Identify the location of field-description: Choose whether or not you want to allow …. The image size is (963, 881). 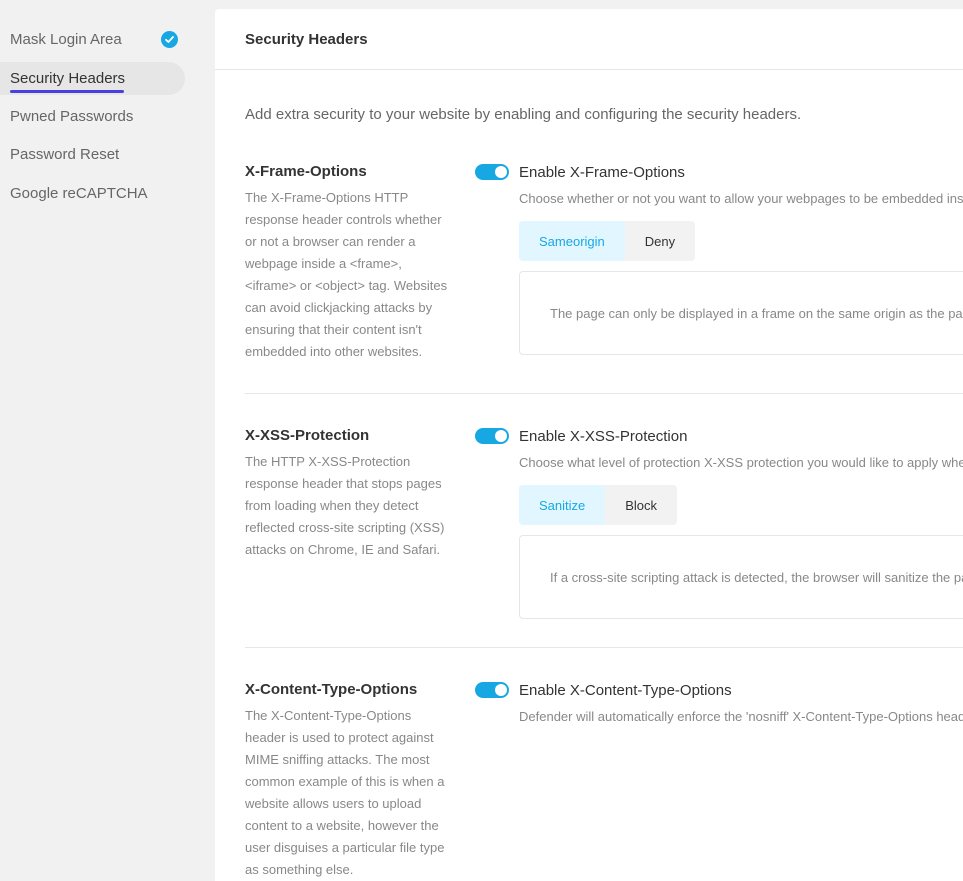
(741, 198).